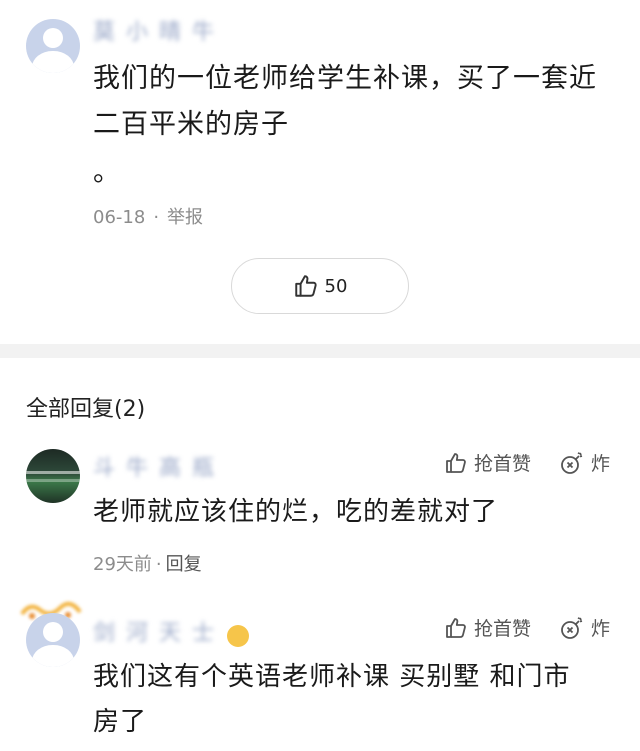 The width and height of the screenshot is (640, 751). What do you see at coordinates (154, 466) in the screenshot?
I see `reply-1-username: 斗 牛 高 瓶` at bounding box center [154, 466].